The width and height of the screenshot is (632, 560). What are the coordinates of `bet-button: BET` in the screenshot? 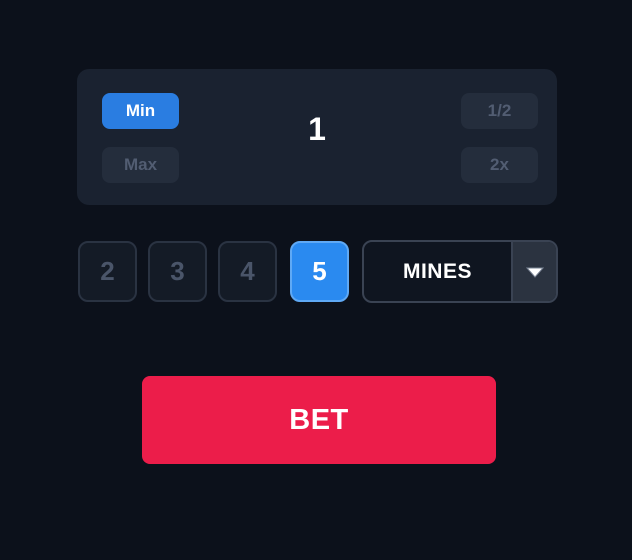 It's located at (319, 420).